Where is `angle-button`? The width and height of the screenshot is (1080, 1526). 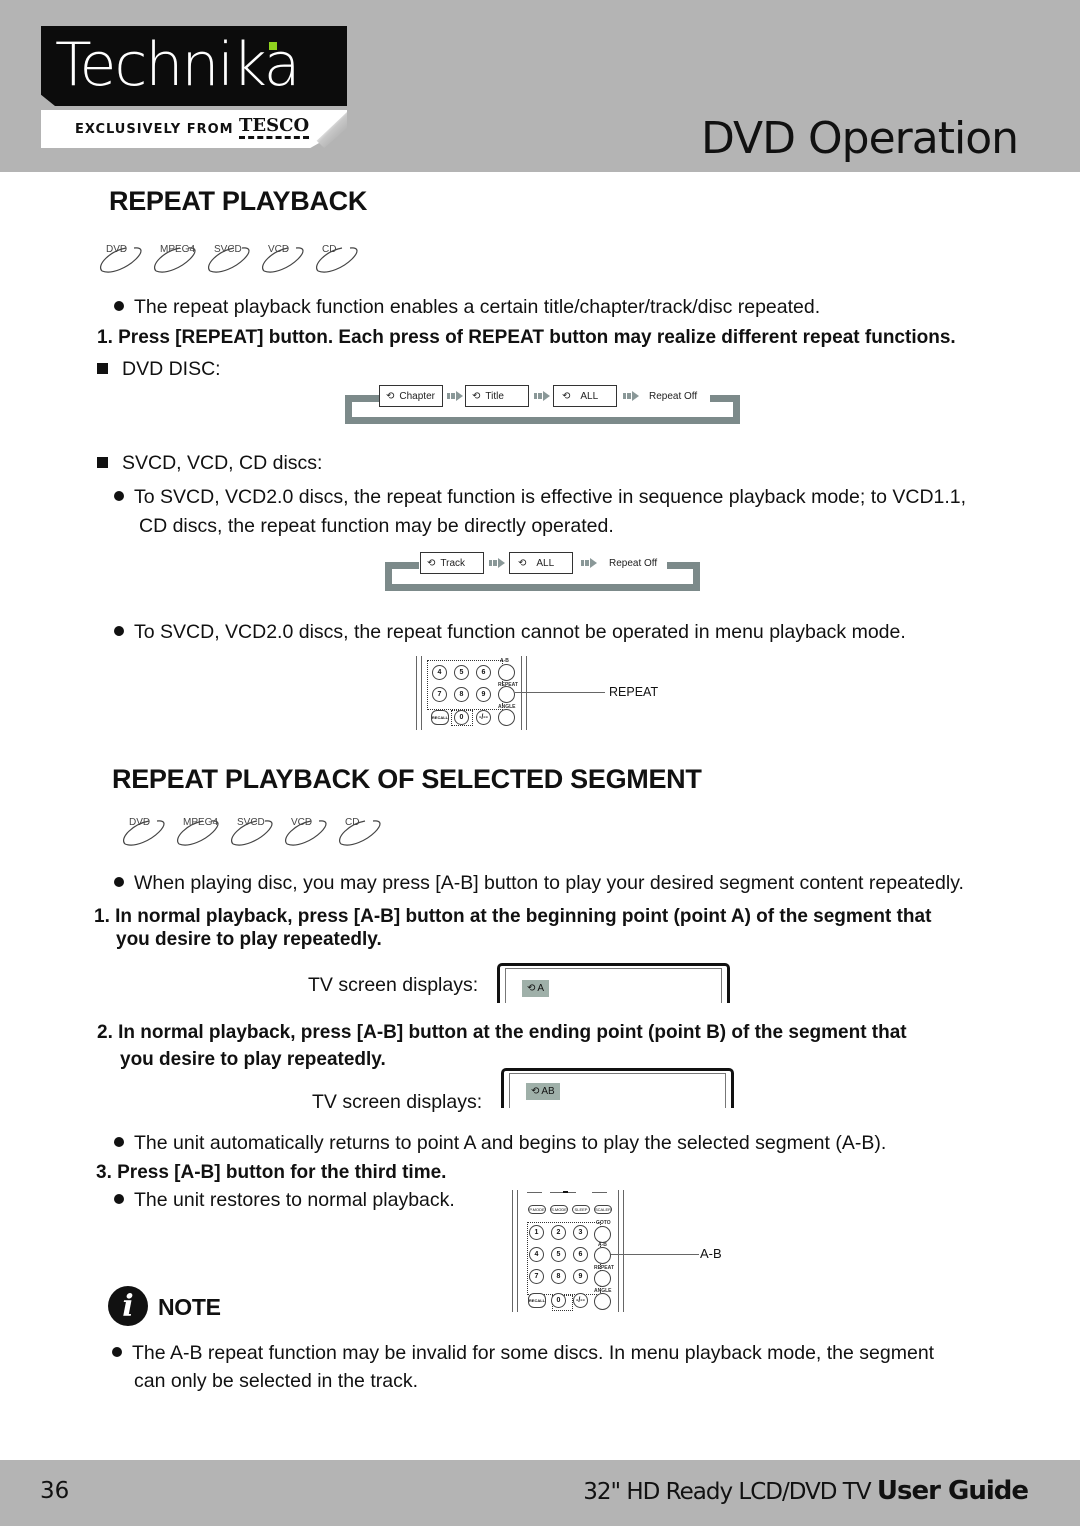
angle-button is located at coordinates (506, 717).